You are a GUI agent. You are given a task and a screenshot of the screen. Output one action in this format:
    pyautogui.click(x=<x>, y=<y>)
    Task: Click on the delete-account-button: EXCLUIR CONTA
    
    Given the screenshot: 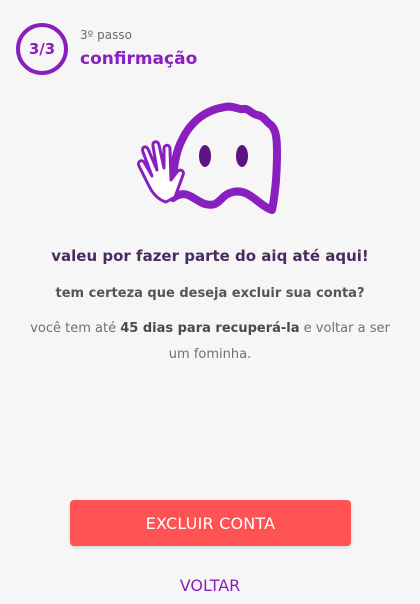 What is the action you would take?
    pyautogui.click(x=210, y=523)
    